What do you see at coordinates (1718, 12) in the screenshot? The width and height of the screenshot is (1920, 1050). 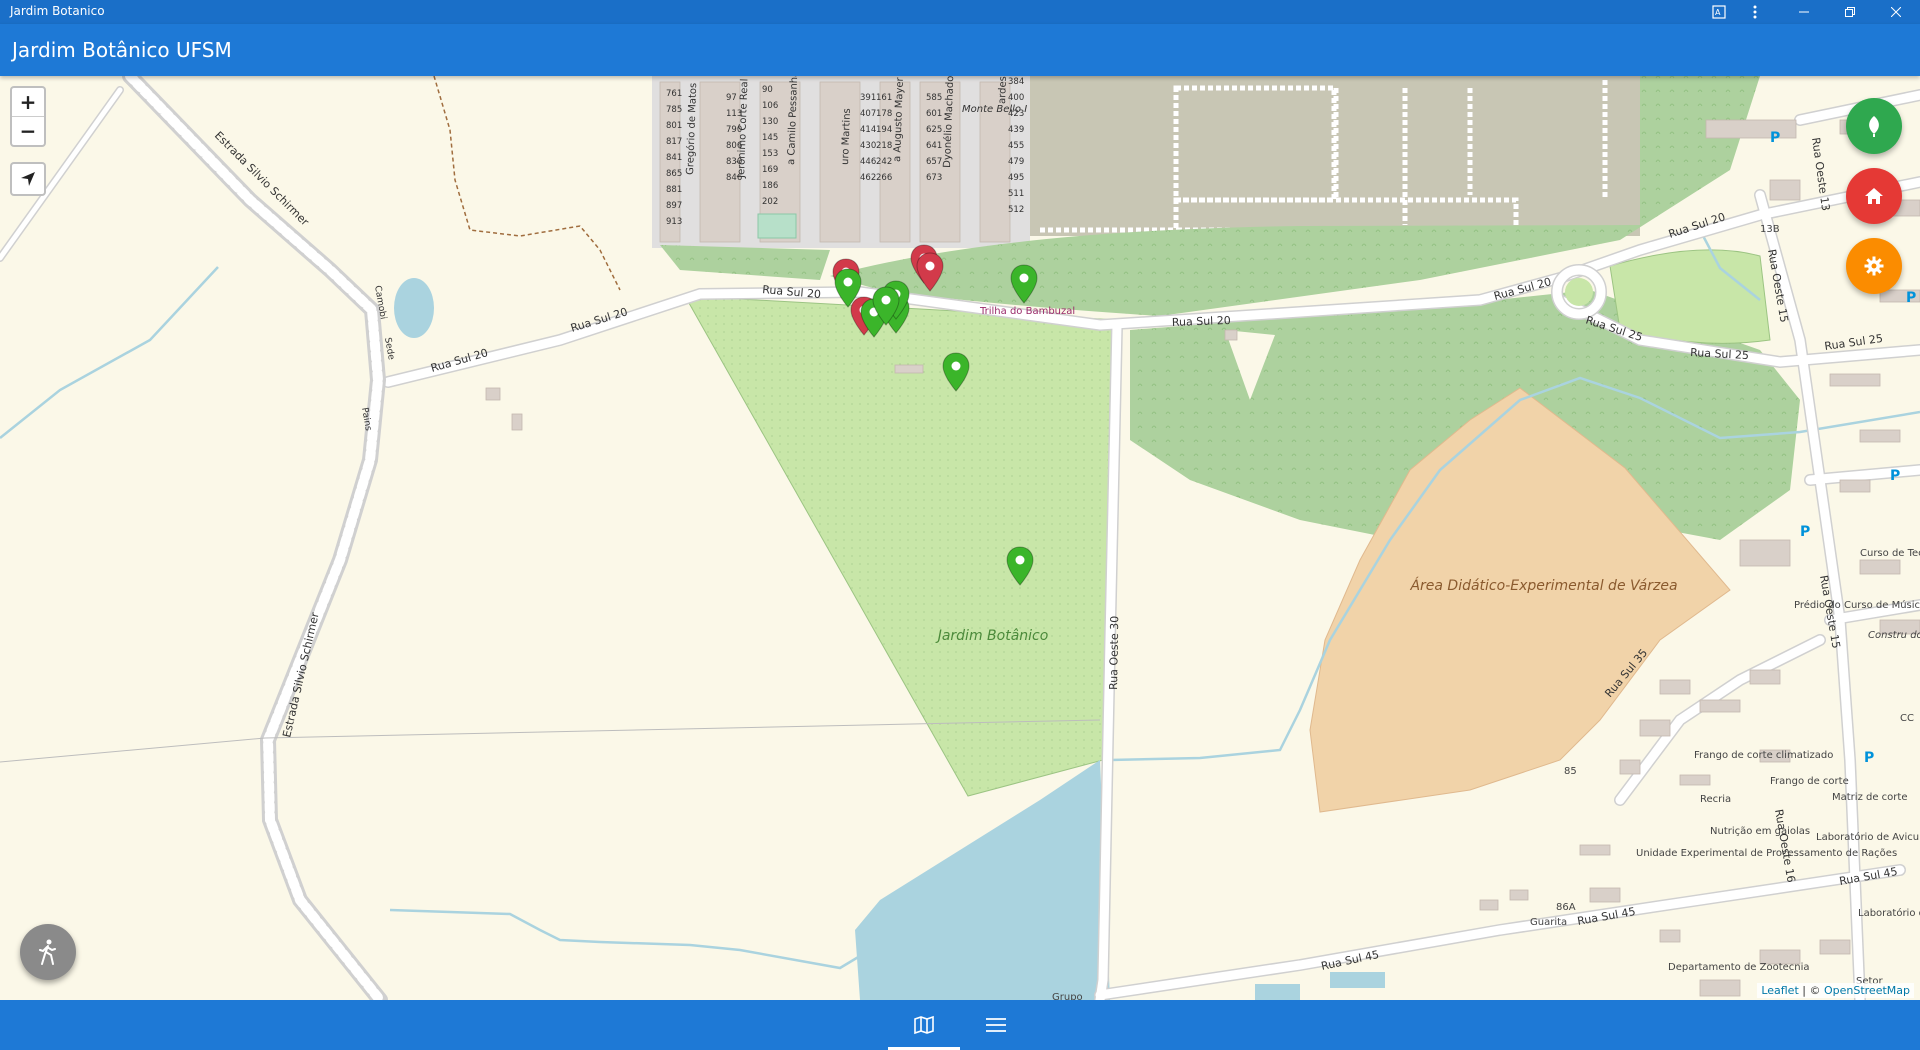 I see `svg-text: A` at bounding box center [1718, 12].